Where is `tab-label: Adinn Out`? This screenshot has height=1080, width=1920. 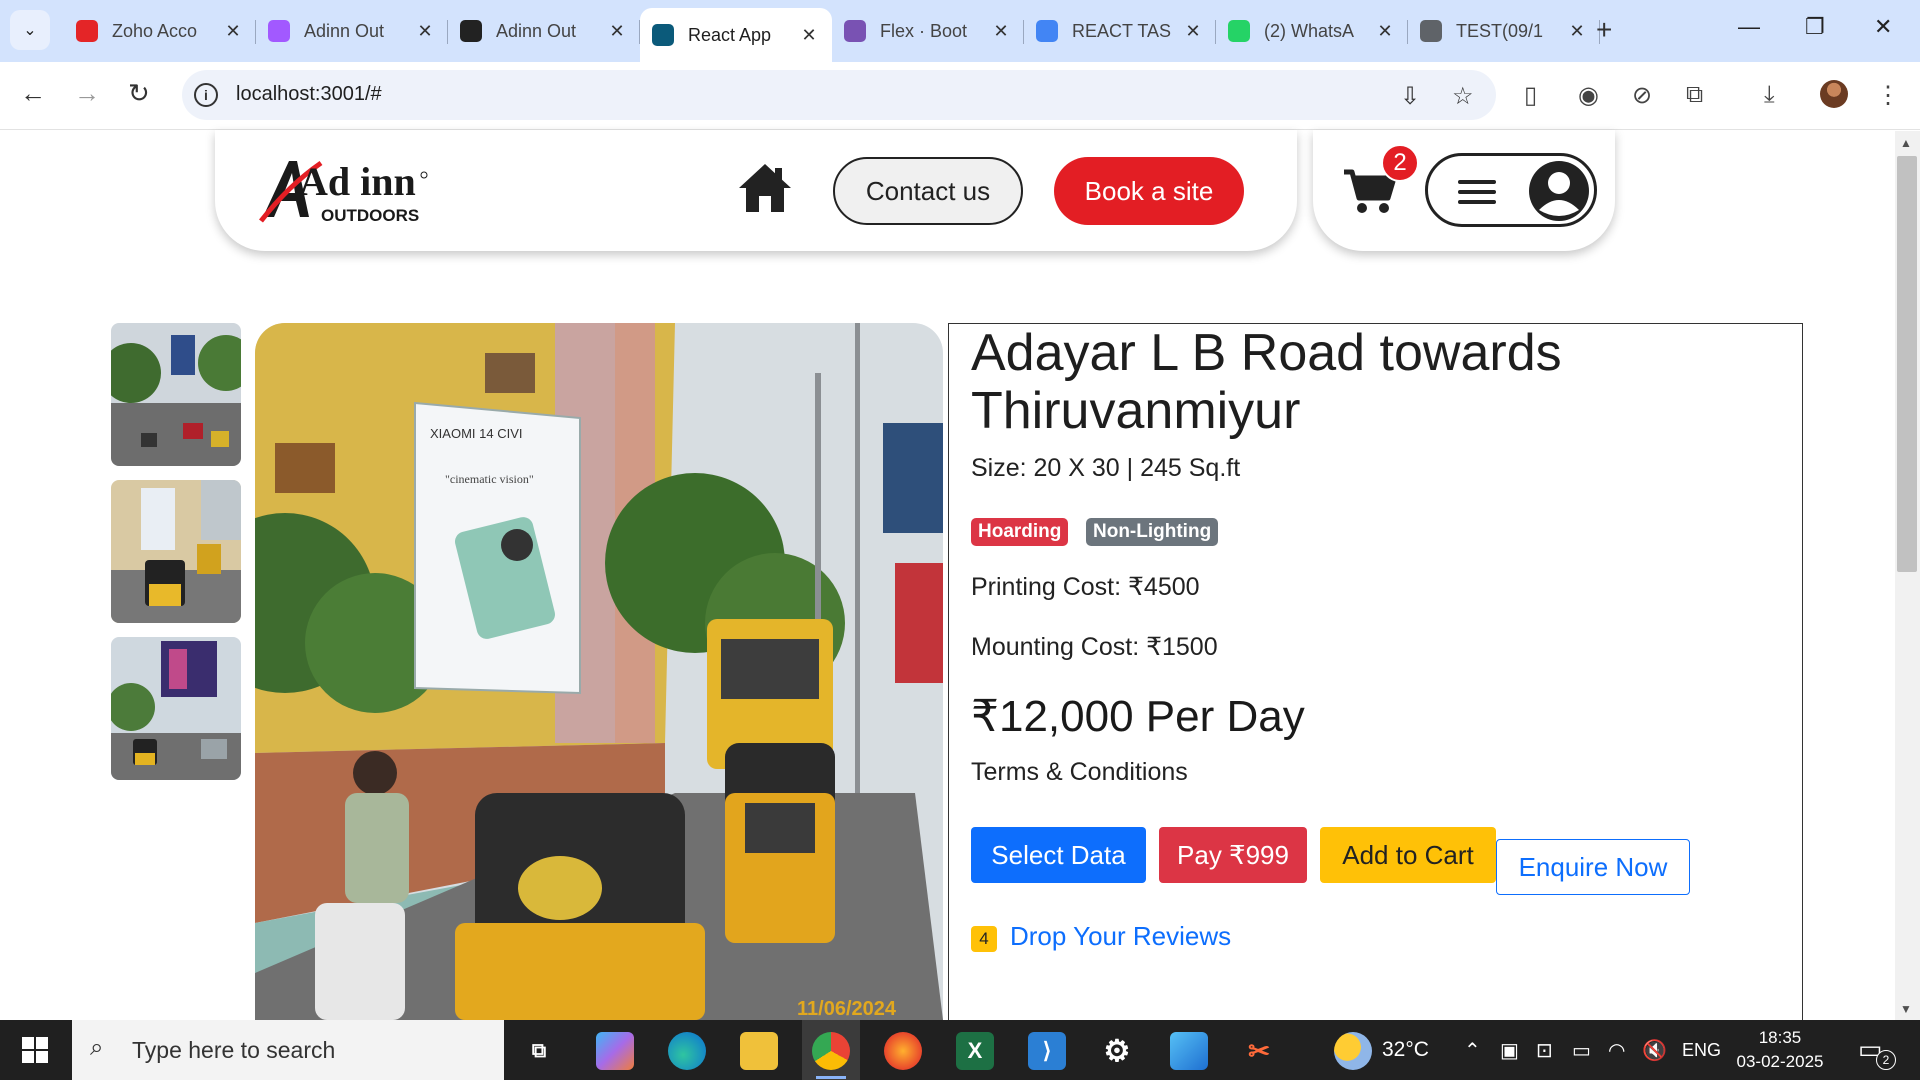
tab-label: Adinn Out is located at coordinates (536, 30).